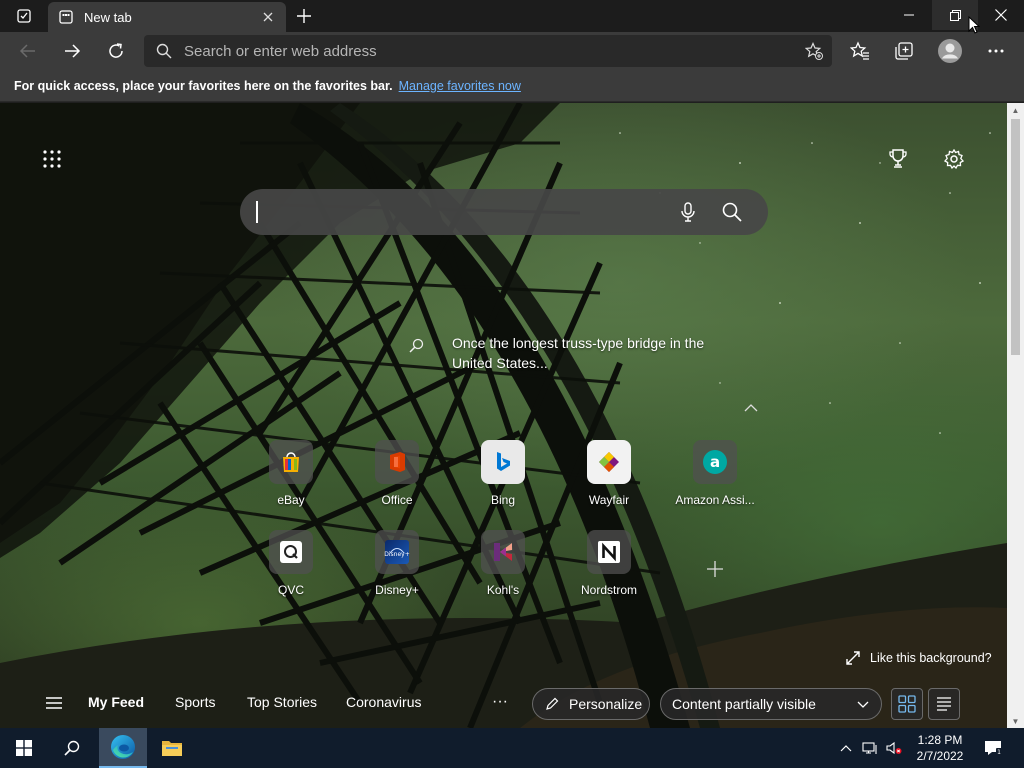  I want to click on page-scrollbar: ▲ ▼, so click(1015, 415).